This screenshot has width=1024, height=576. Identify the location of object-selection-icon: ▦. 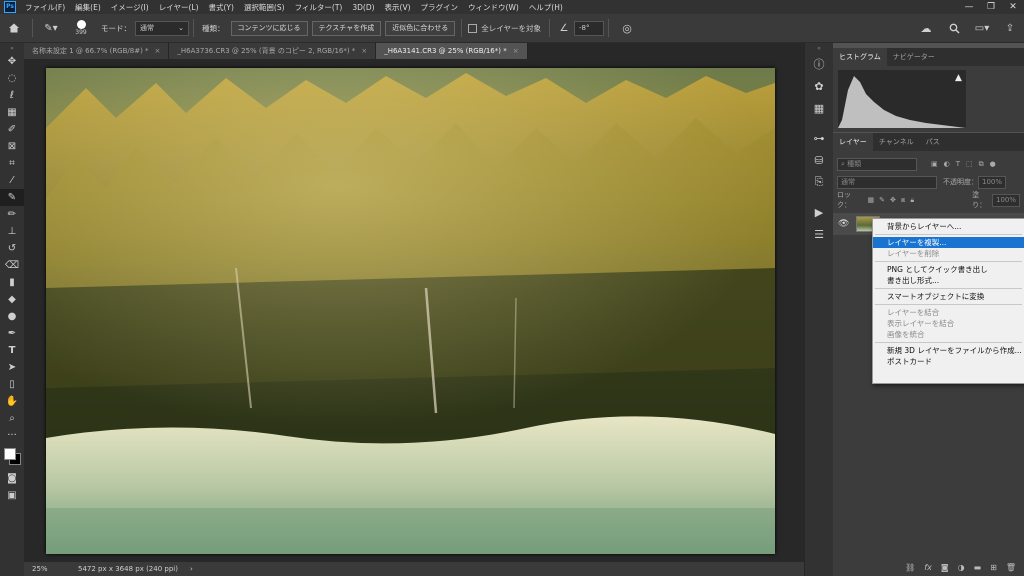
(12, 112).